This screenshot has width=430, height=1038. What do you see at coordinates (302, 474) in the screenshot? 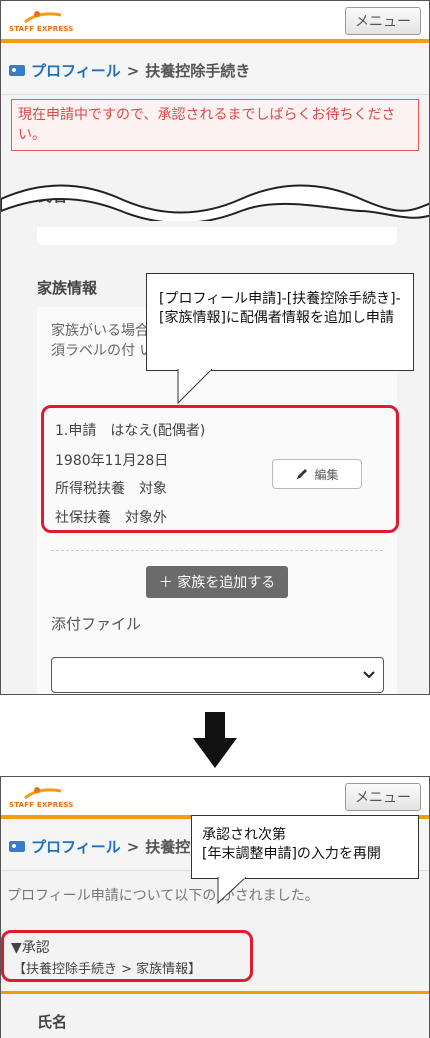
I see `pencil-icon` at bounding box center [302, 474].